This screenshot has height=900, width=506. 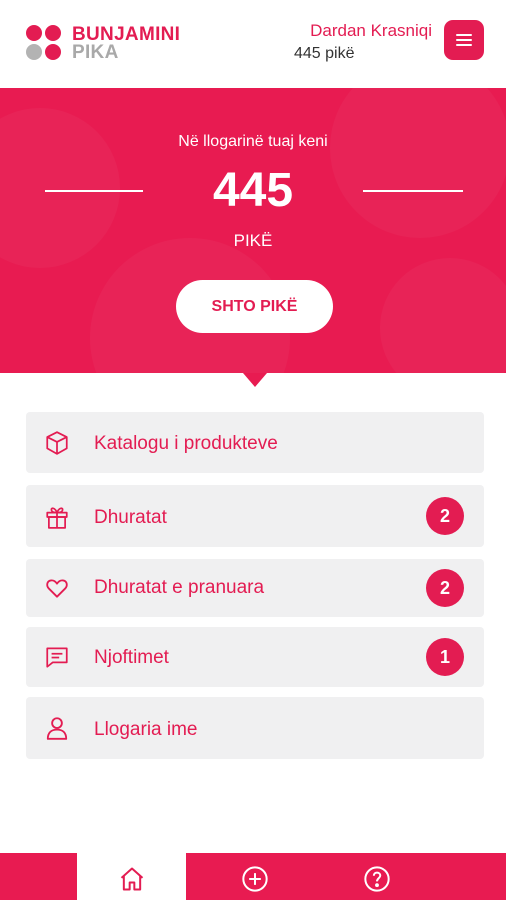 What do you see at coordinates (45, 44) in the screenshot?
I see `logo-dots` at bounding box center [45, 44].